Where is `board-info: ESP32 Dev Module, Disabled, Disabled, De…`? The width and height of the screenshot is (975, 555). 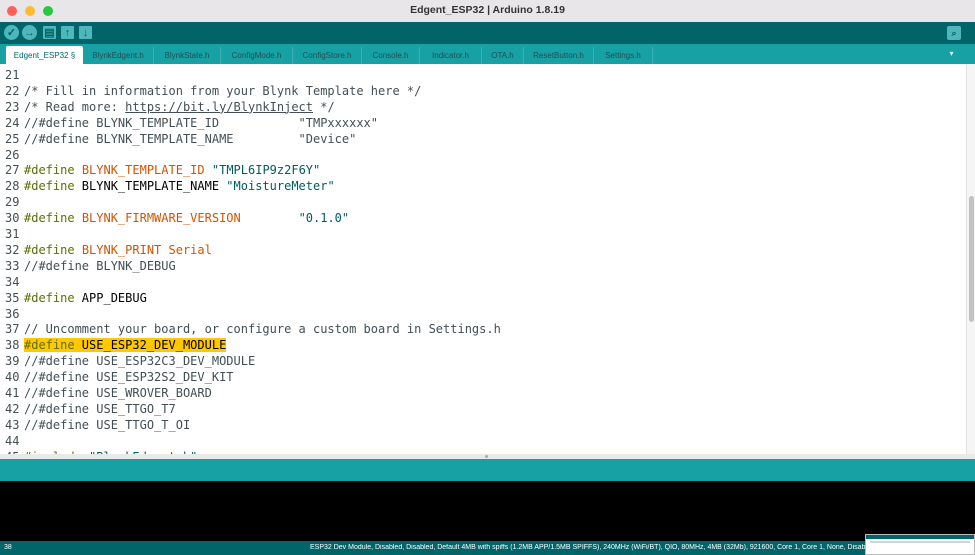 board-info: ESP32 Dev Module, Disabled, Disabled, De… is located at coordinates (587, 547).